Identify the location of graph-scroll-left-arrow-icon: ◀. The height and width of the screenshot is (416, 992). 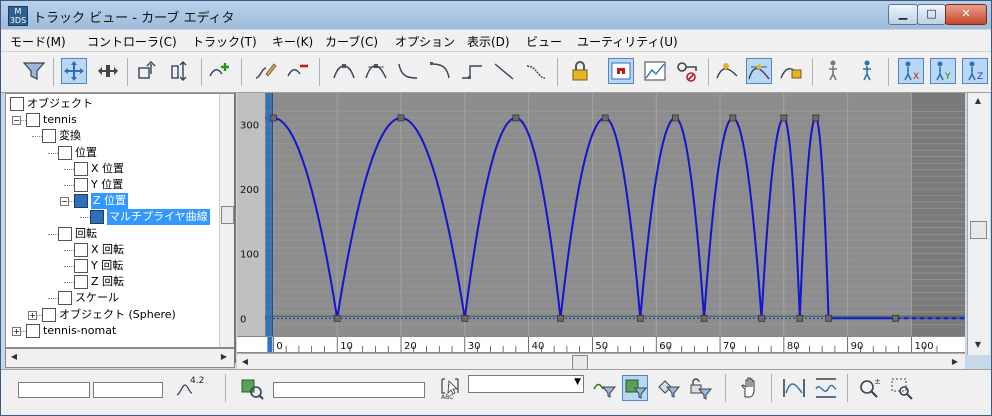
(245, 362).